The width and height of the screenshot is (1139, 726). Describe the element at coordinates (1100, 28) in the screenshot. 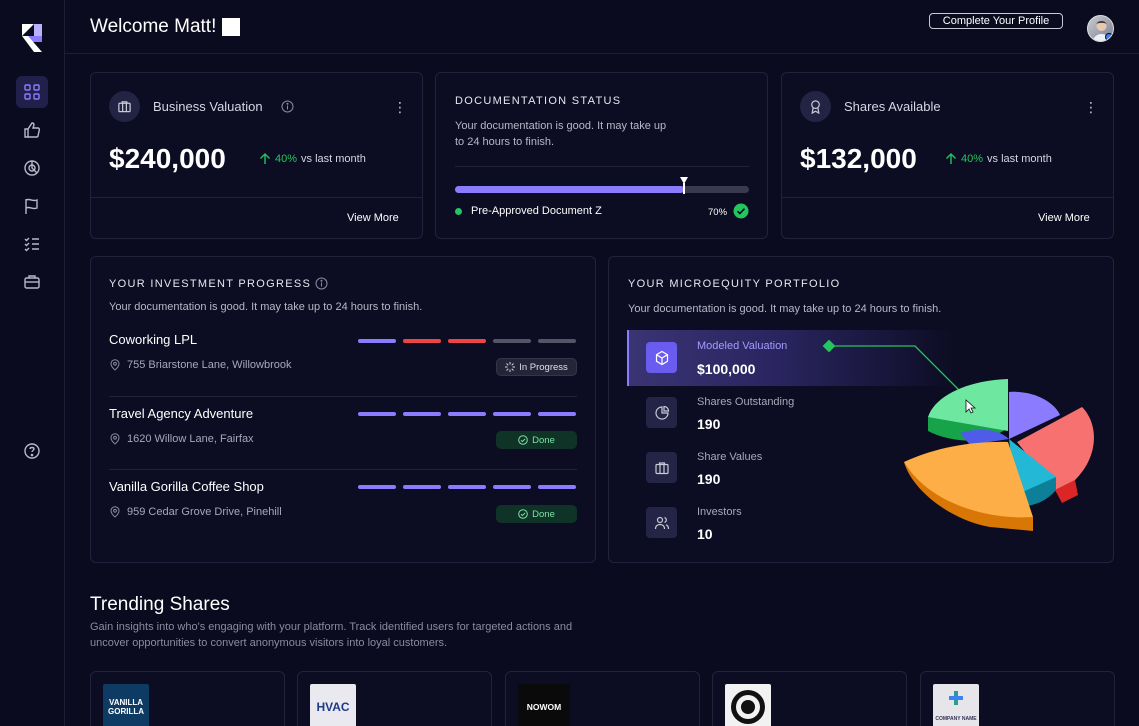

I see `avatar` at that location.